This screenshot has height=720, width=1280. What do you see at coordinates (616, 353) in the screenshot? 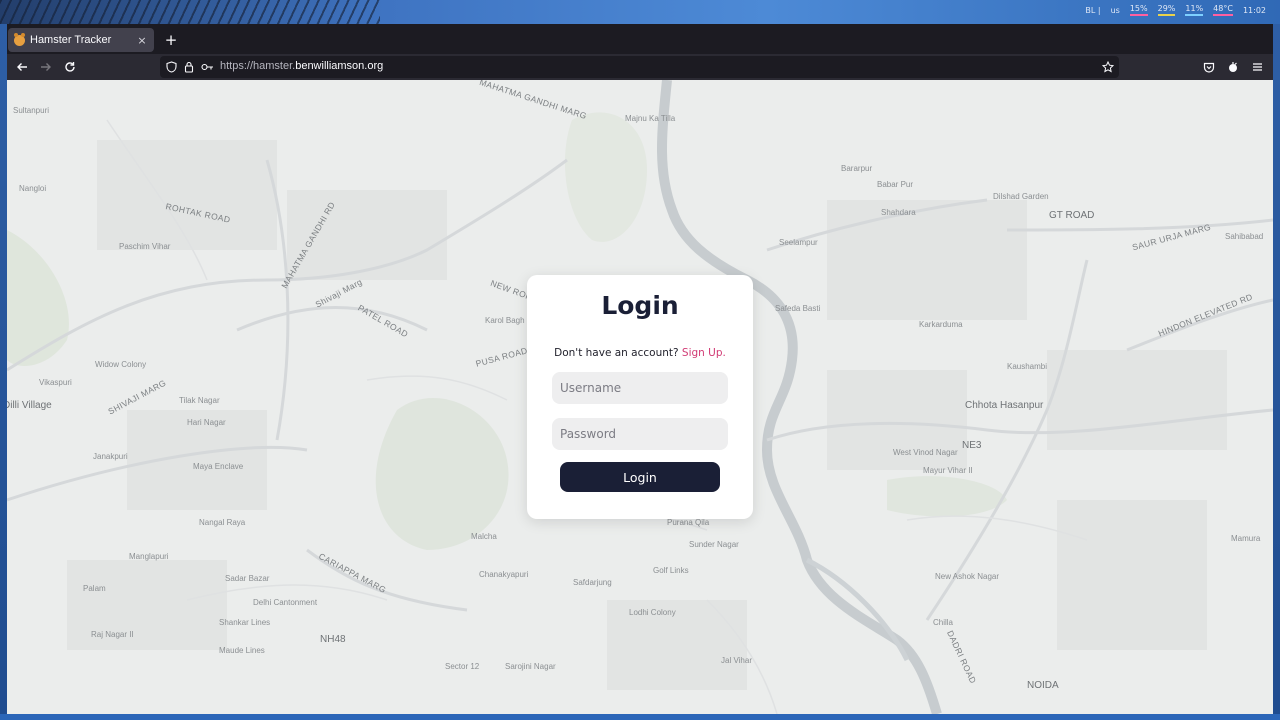
I see `signup-prompt-text: Don't have an account?` at bounding box center [616, 353].